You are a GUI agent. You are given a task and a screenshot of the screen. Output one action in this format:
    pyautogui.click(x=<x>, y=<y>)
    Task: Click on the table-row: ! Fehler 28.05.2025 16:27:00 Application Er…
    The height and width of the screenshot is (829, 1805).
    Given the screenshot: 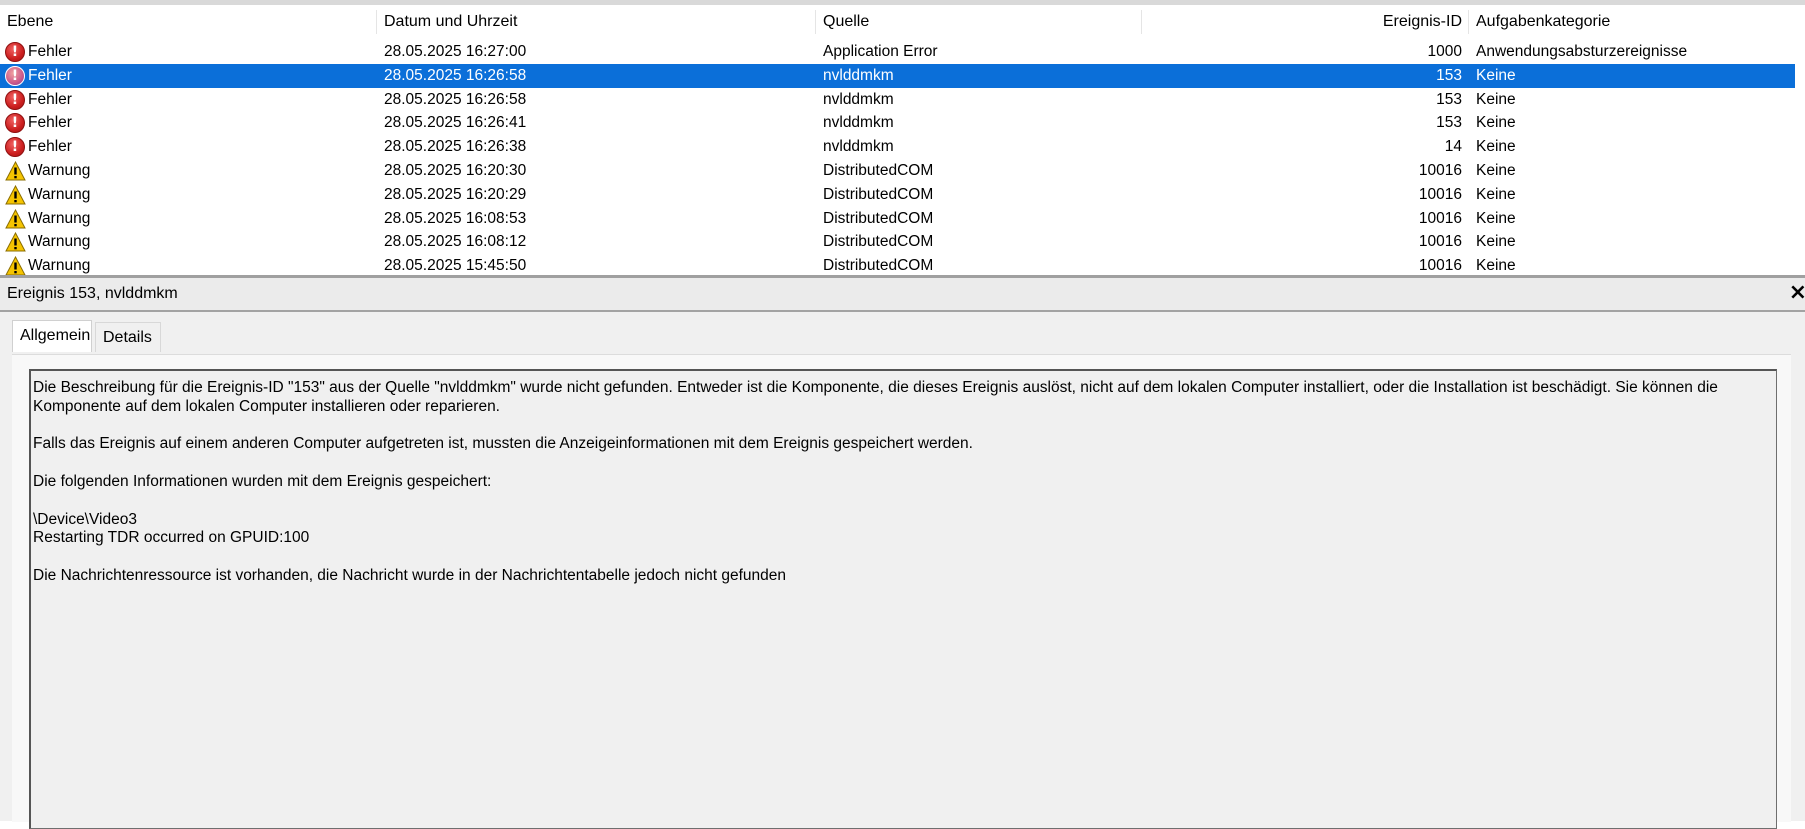 What is the action you would take?
    pyautogui.click(x=897, y=52)
    